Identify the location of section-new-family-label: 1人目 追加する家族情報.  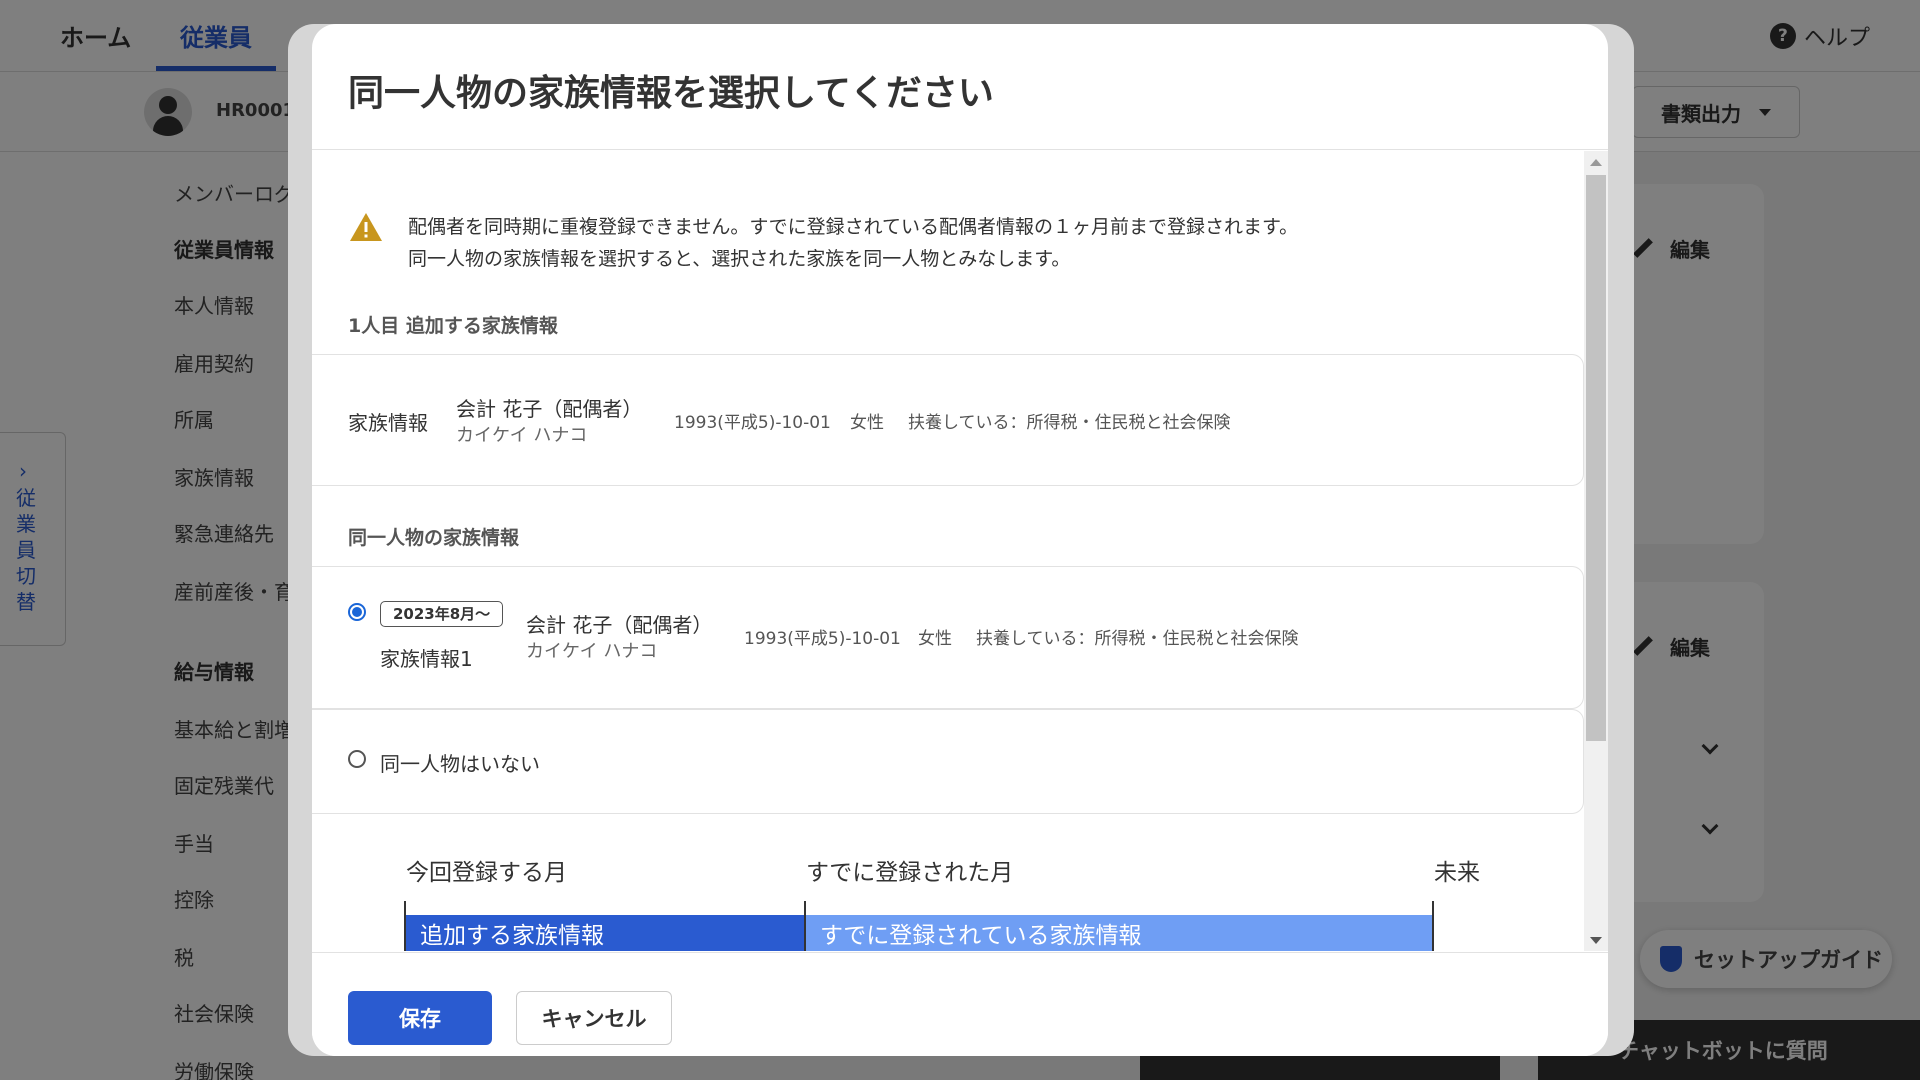
(453, 326).